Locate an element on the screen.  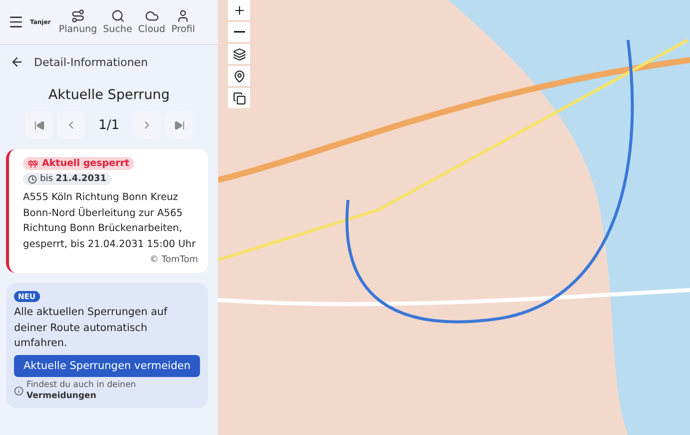
barrier-icon is located at coordinates (33, 163).